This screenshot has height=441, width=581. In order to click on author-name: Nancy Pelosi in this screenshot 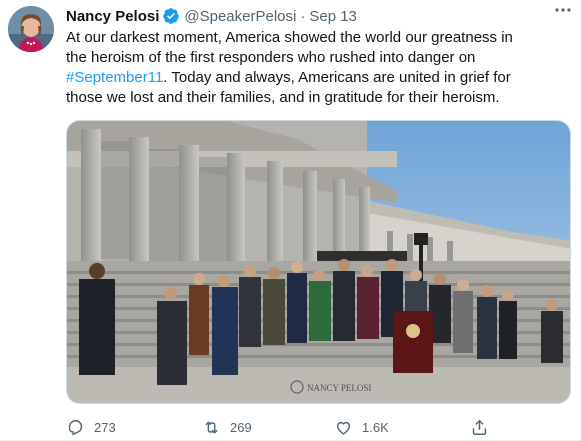, I will do `click(112, 16)`.